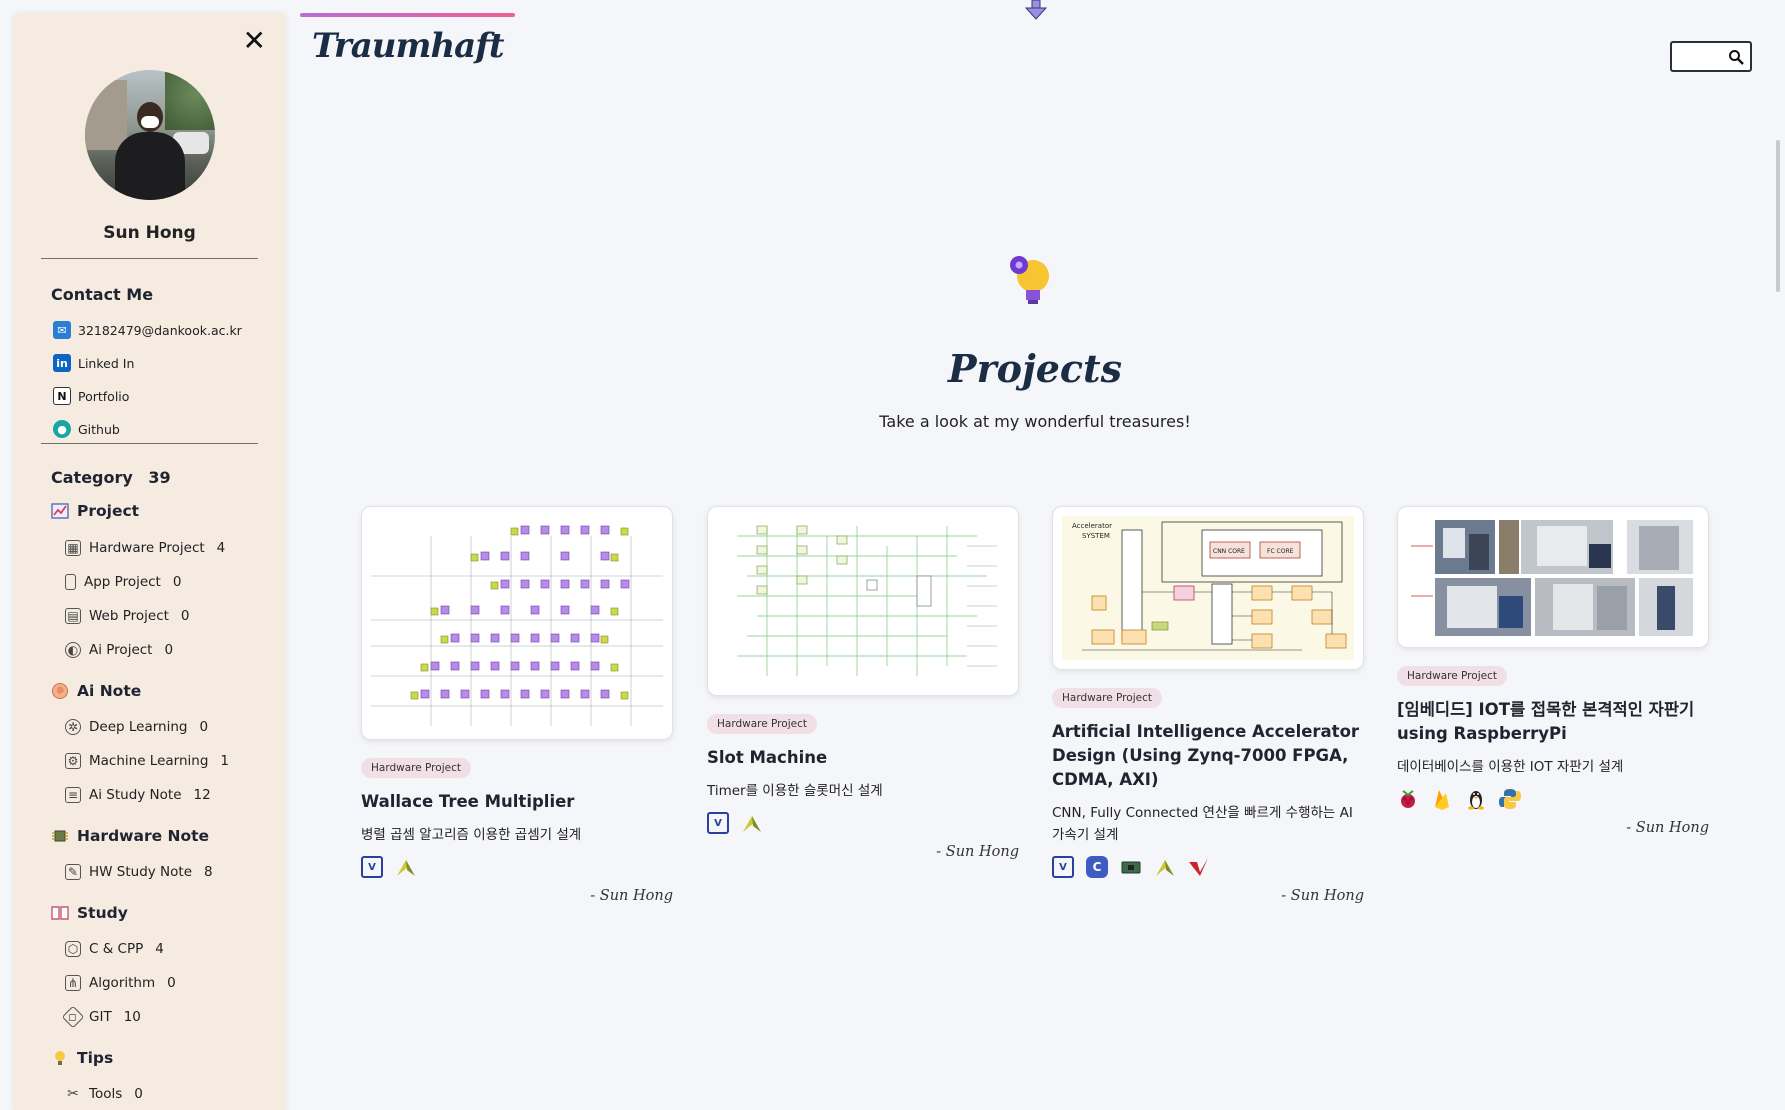 This screenshot has height=1110, width=1785. I want to click on contact-email-label: 32182479@dankook.ac.kr, so click(160, 330).